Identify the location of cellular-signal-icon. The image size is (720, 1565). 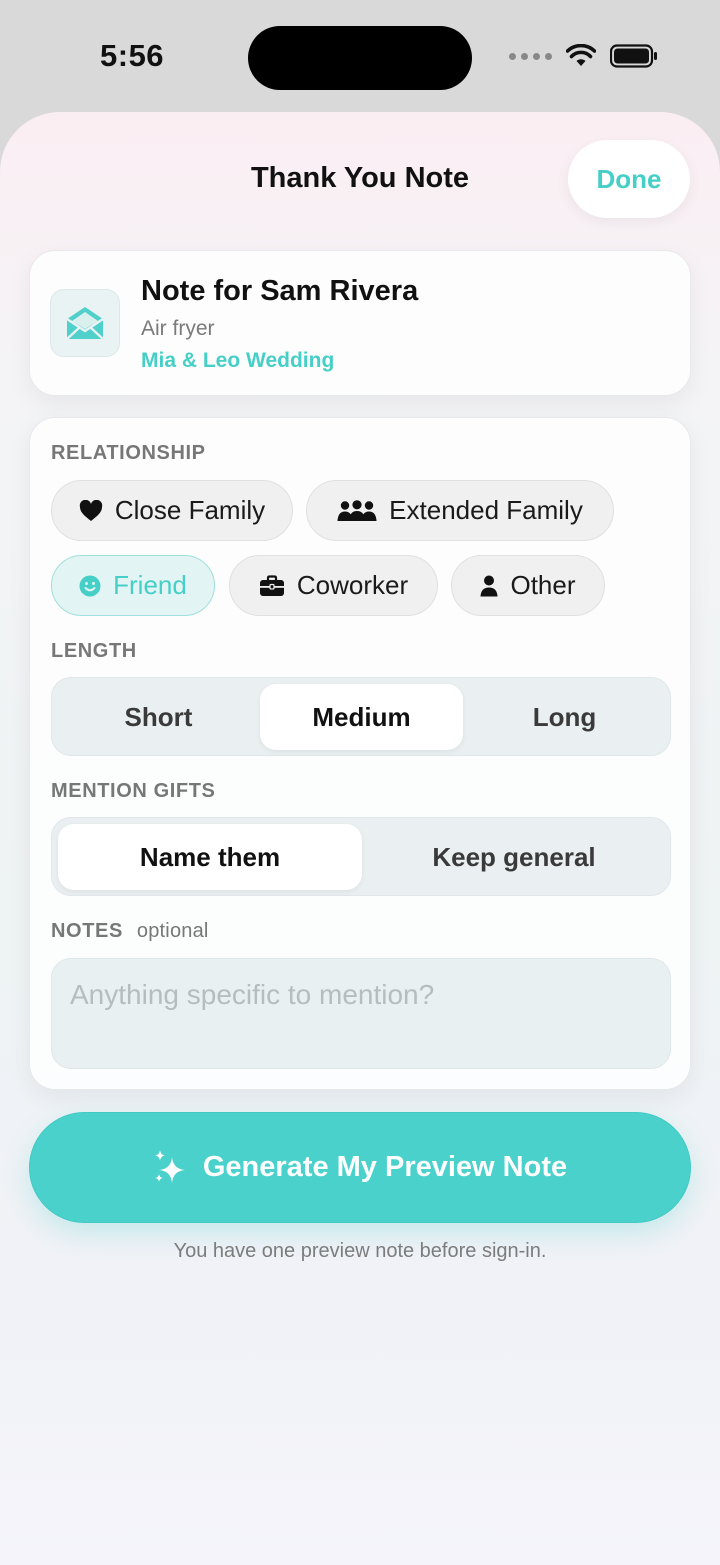
(530, 56).